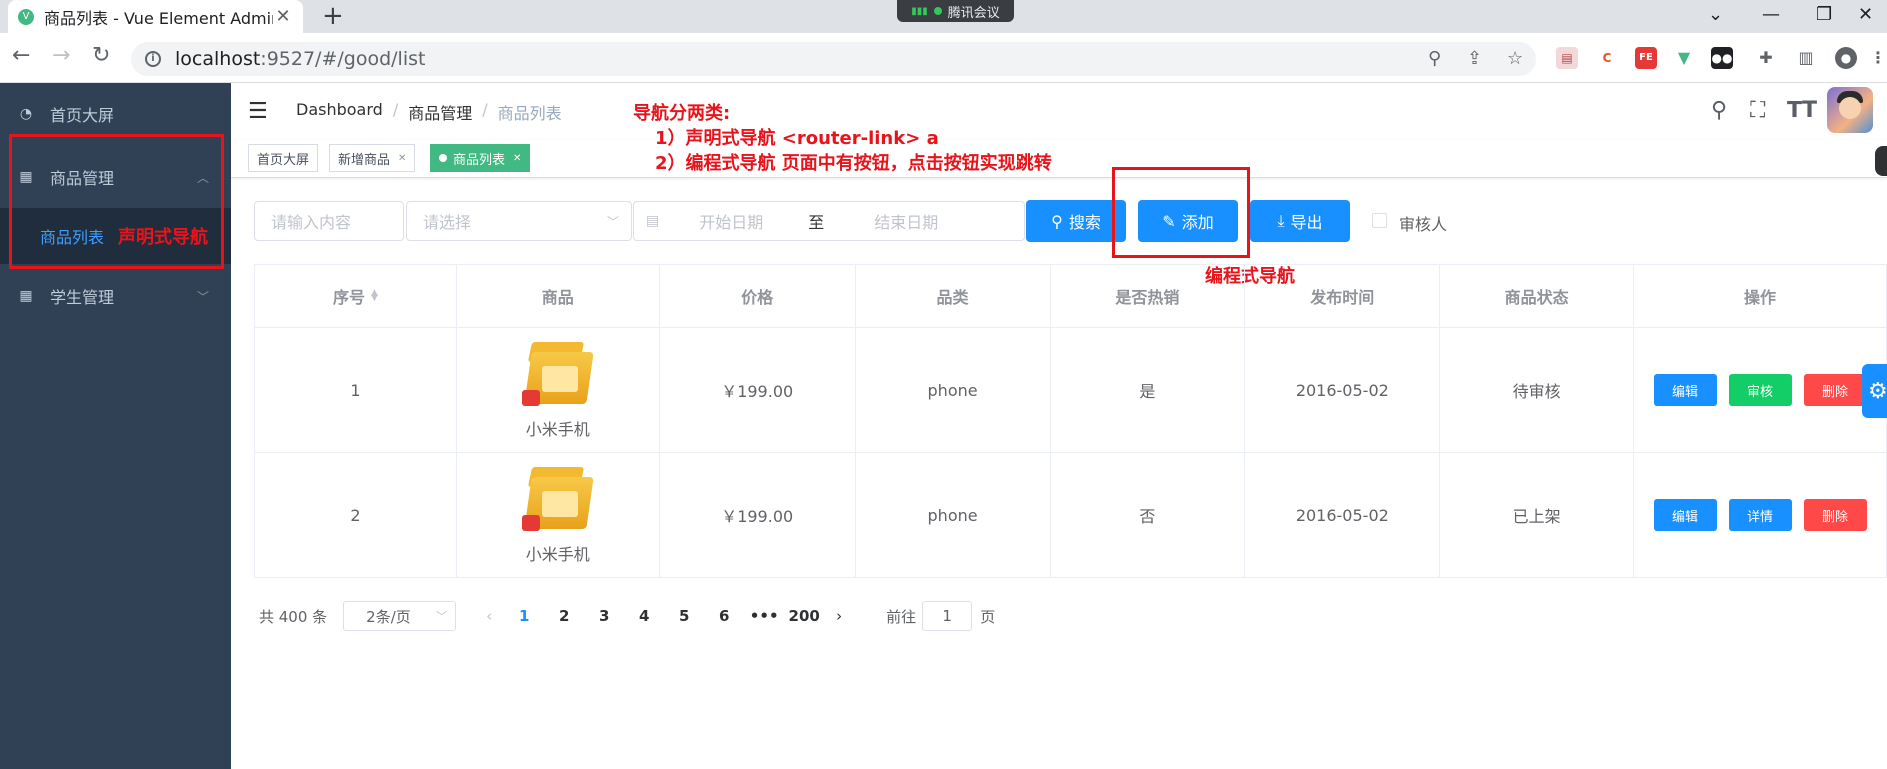  What do you see at coordinates (364, 160) in the screenshot?
I see `tag-label: 新增商品` at bounding box center [364, 160].